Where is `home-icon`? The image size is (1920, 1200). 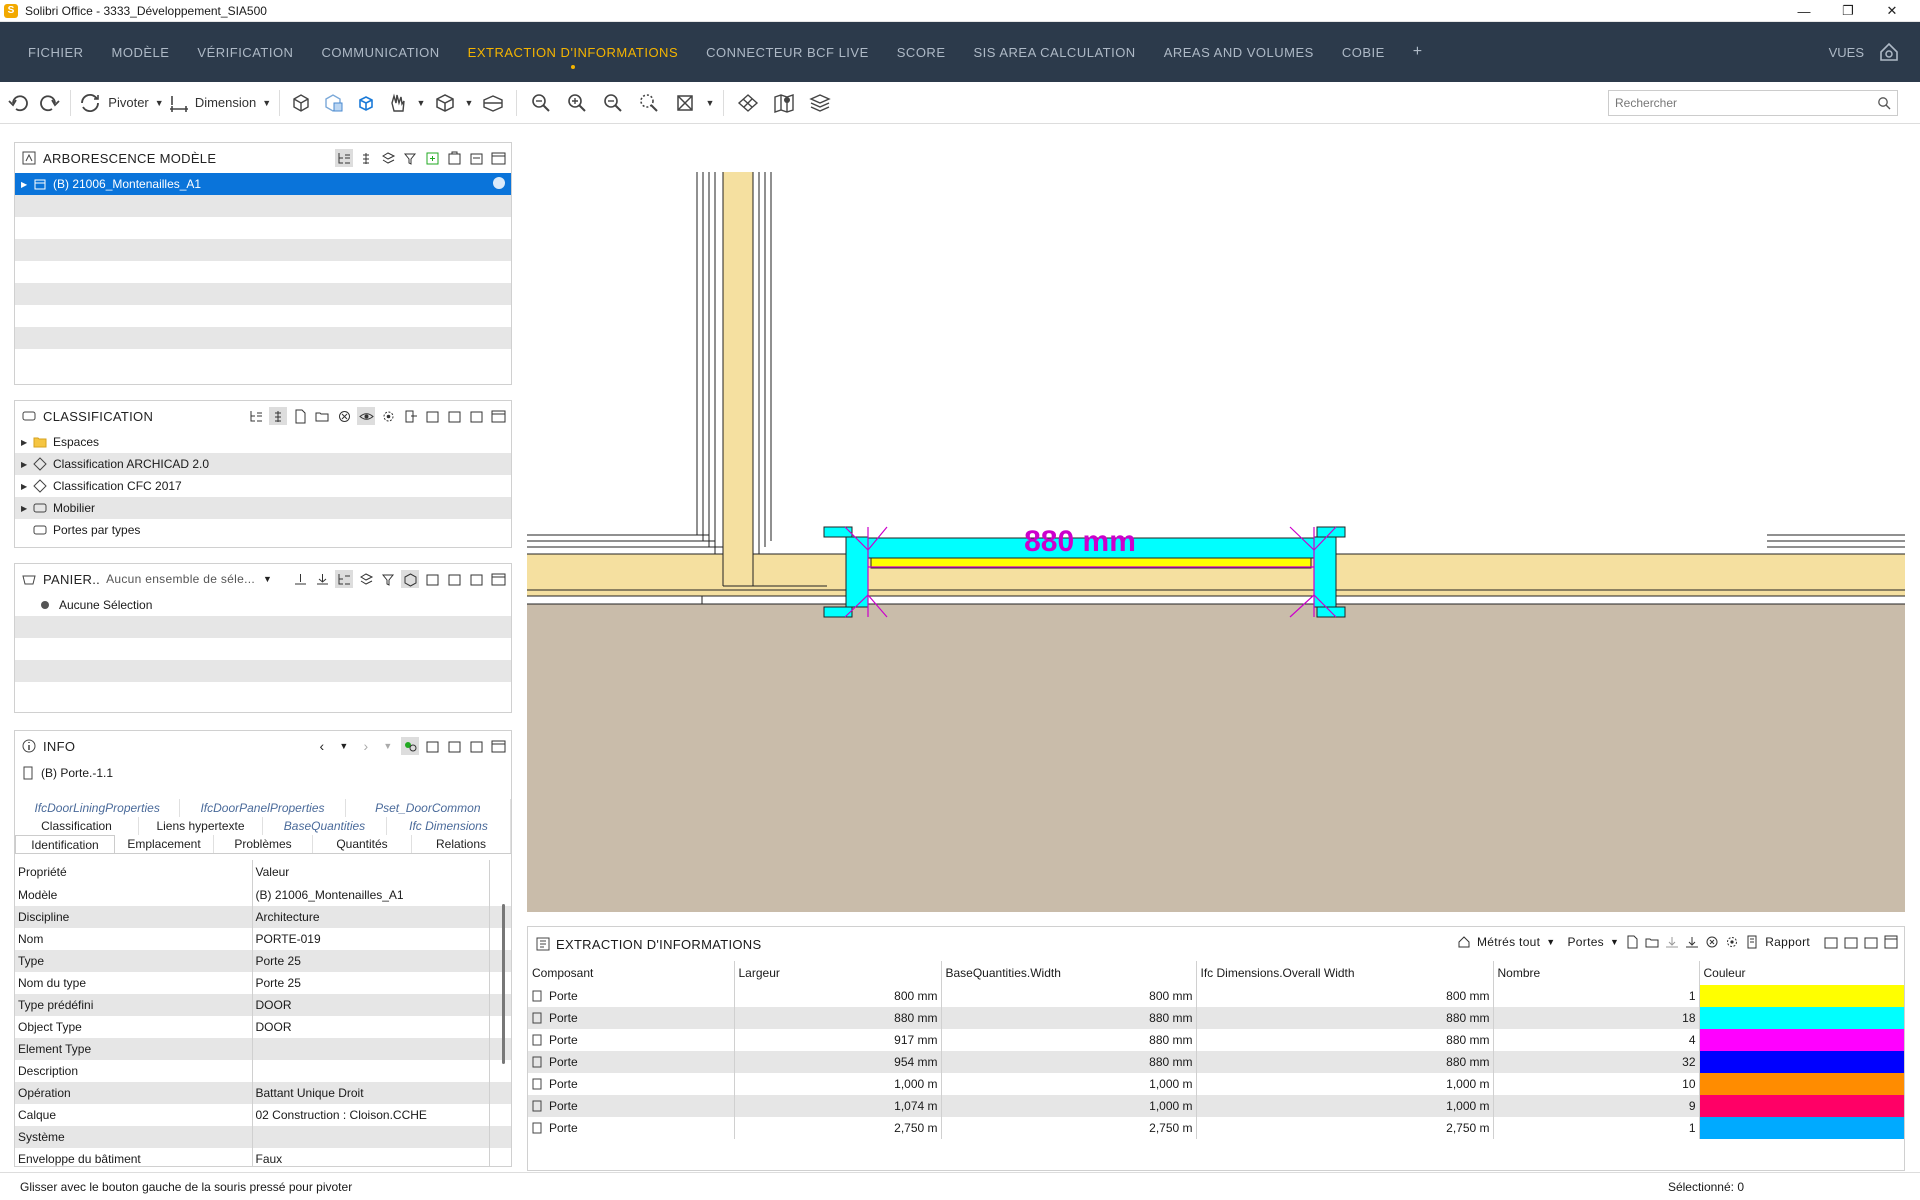
home-icon is located at coordinates (1464, 942).